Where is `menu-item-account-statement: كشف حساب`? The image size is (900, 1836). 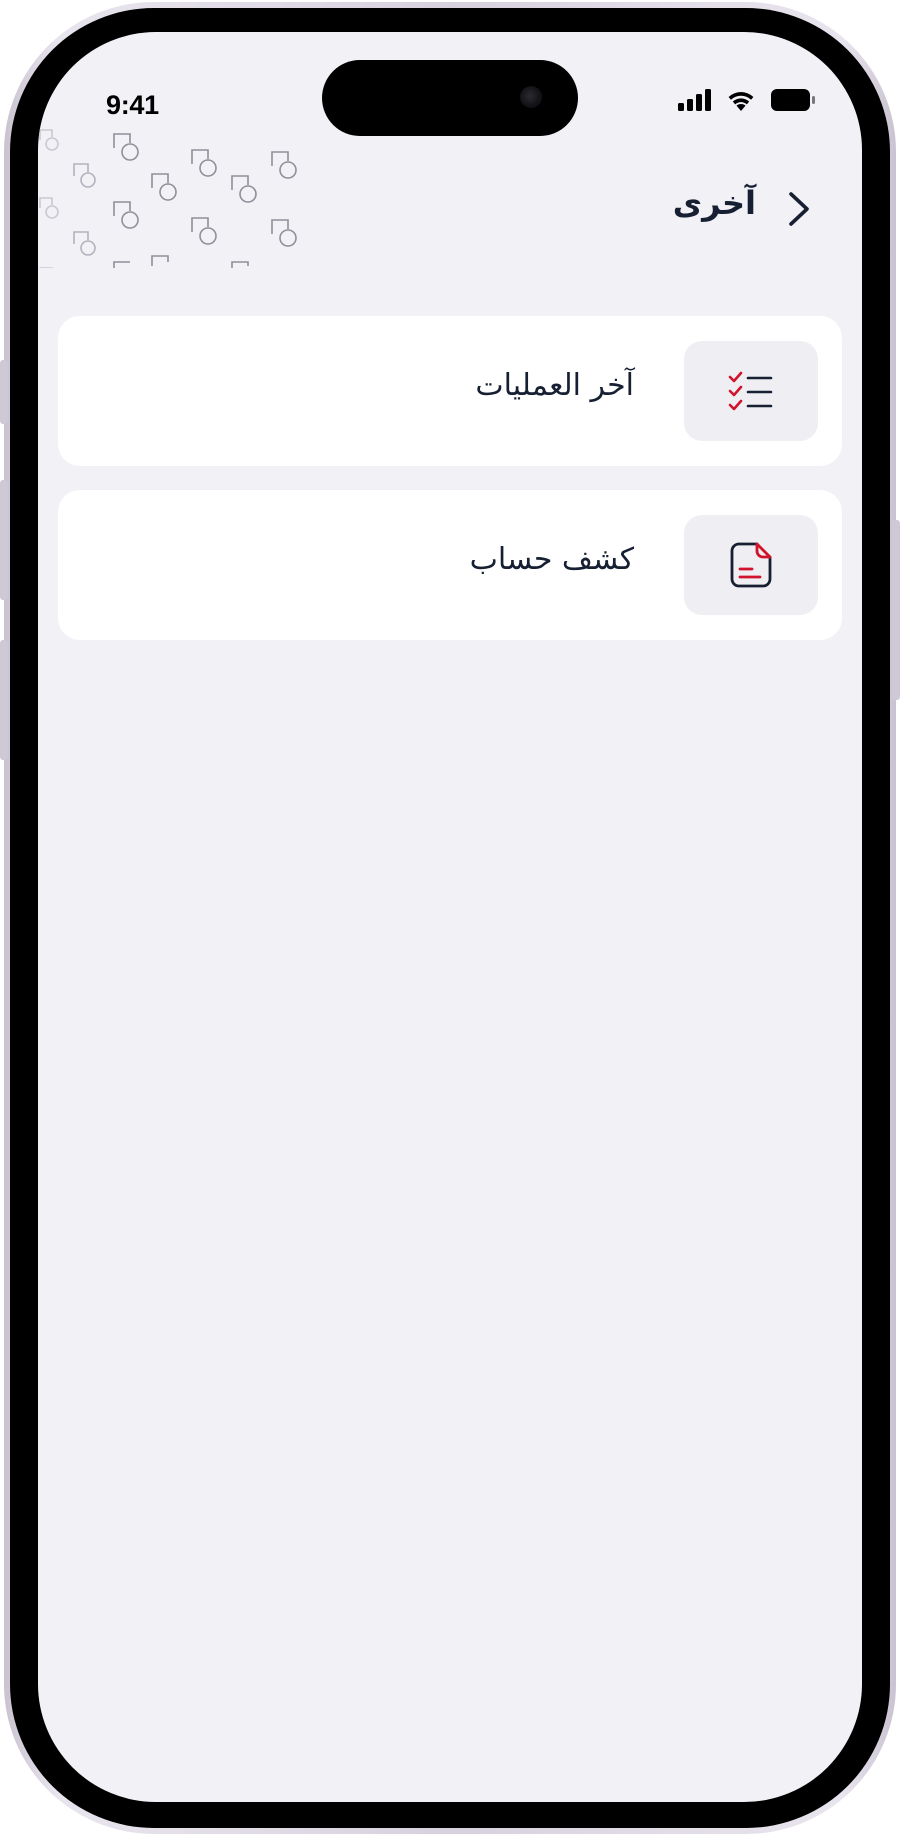
menu-item-account-statement: كشف حساب is located at coordinates (450, 565).